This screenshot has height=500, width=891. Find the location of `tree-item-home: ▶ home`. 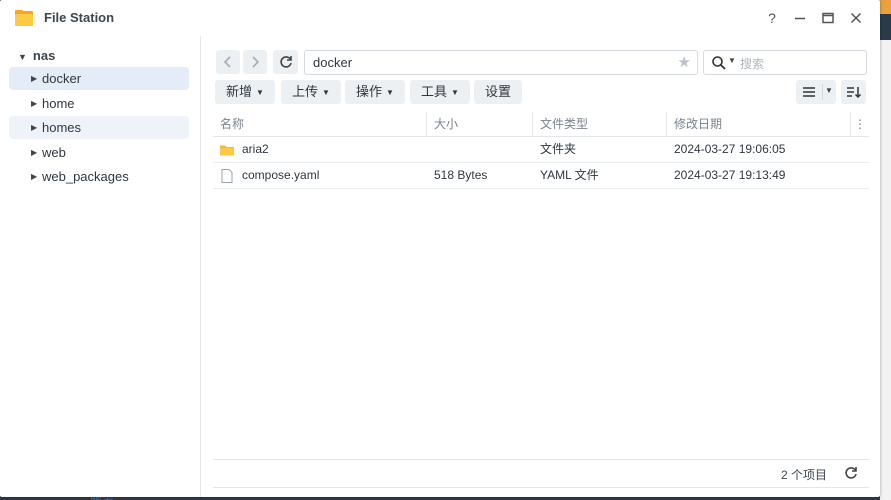

tree-item-home: ▶ home is located at coordinates (99, 103).